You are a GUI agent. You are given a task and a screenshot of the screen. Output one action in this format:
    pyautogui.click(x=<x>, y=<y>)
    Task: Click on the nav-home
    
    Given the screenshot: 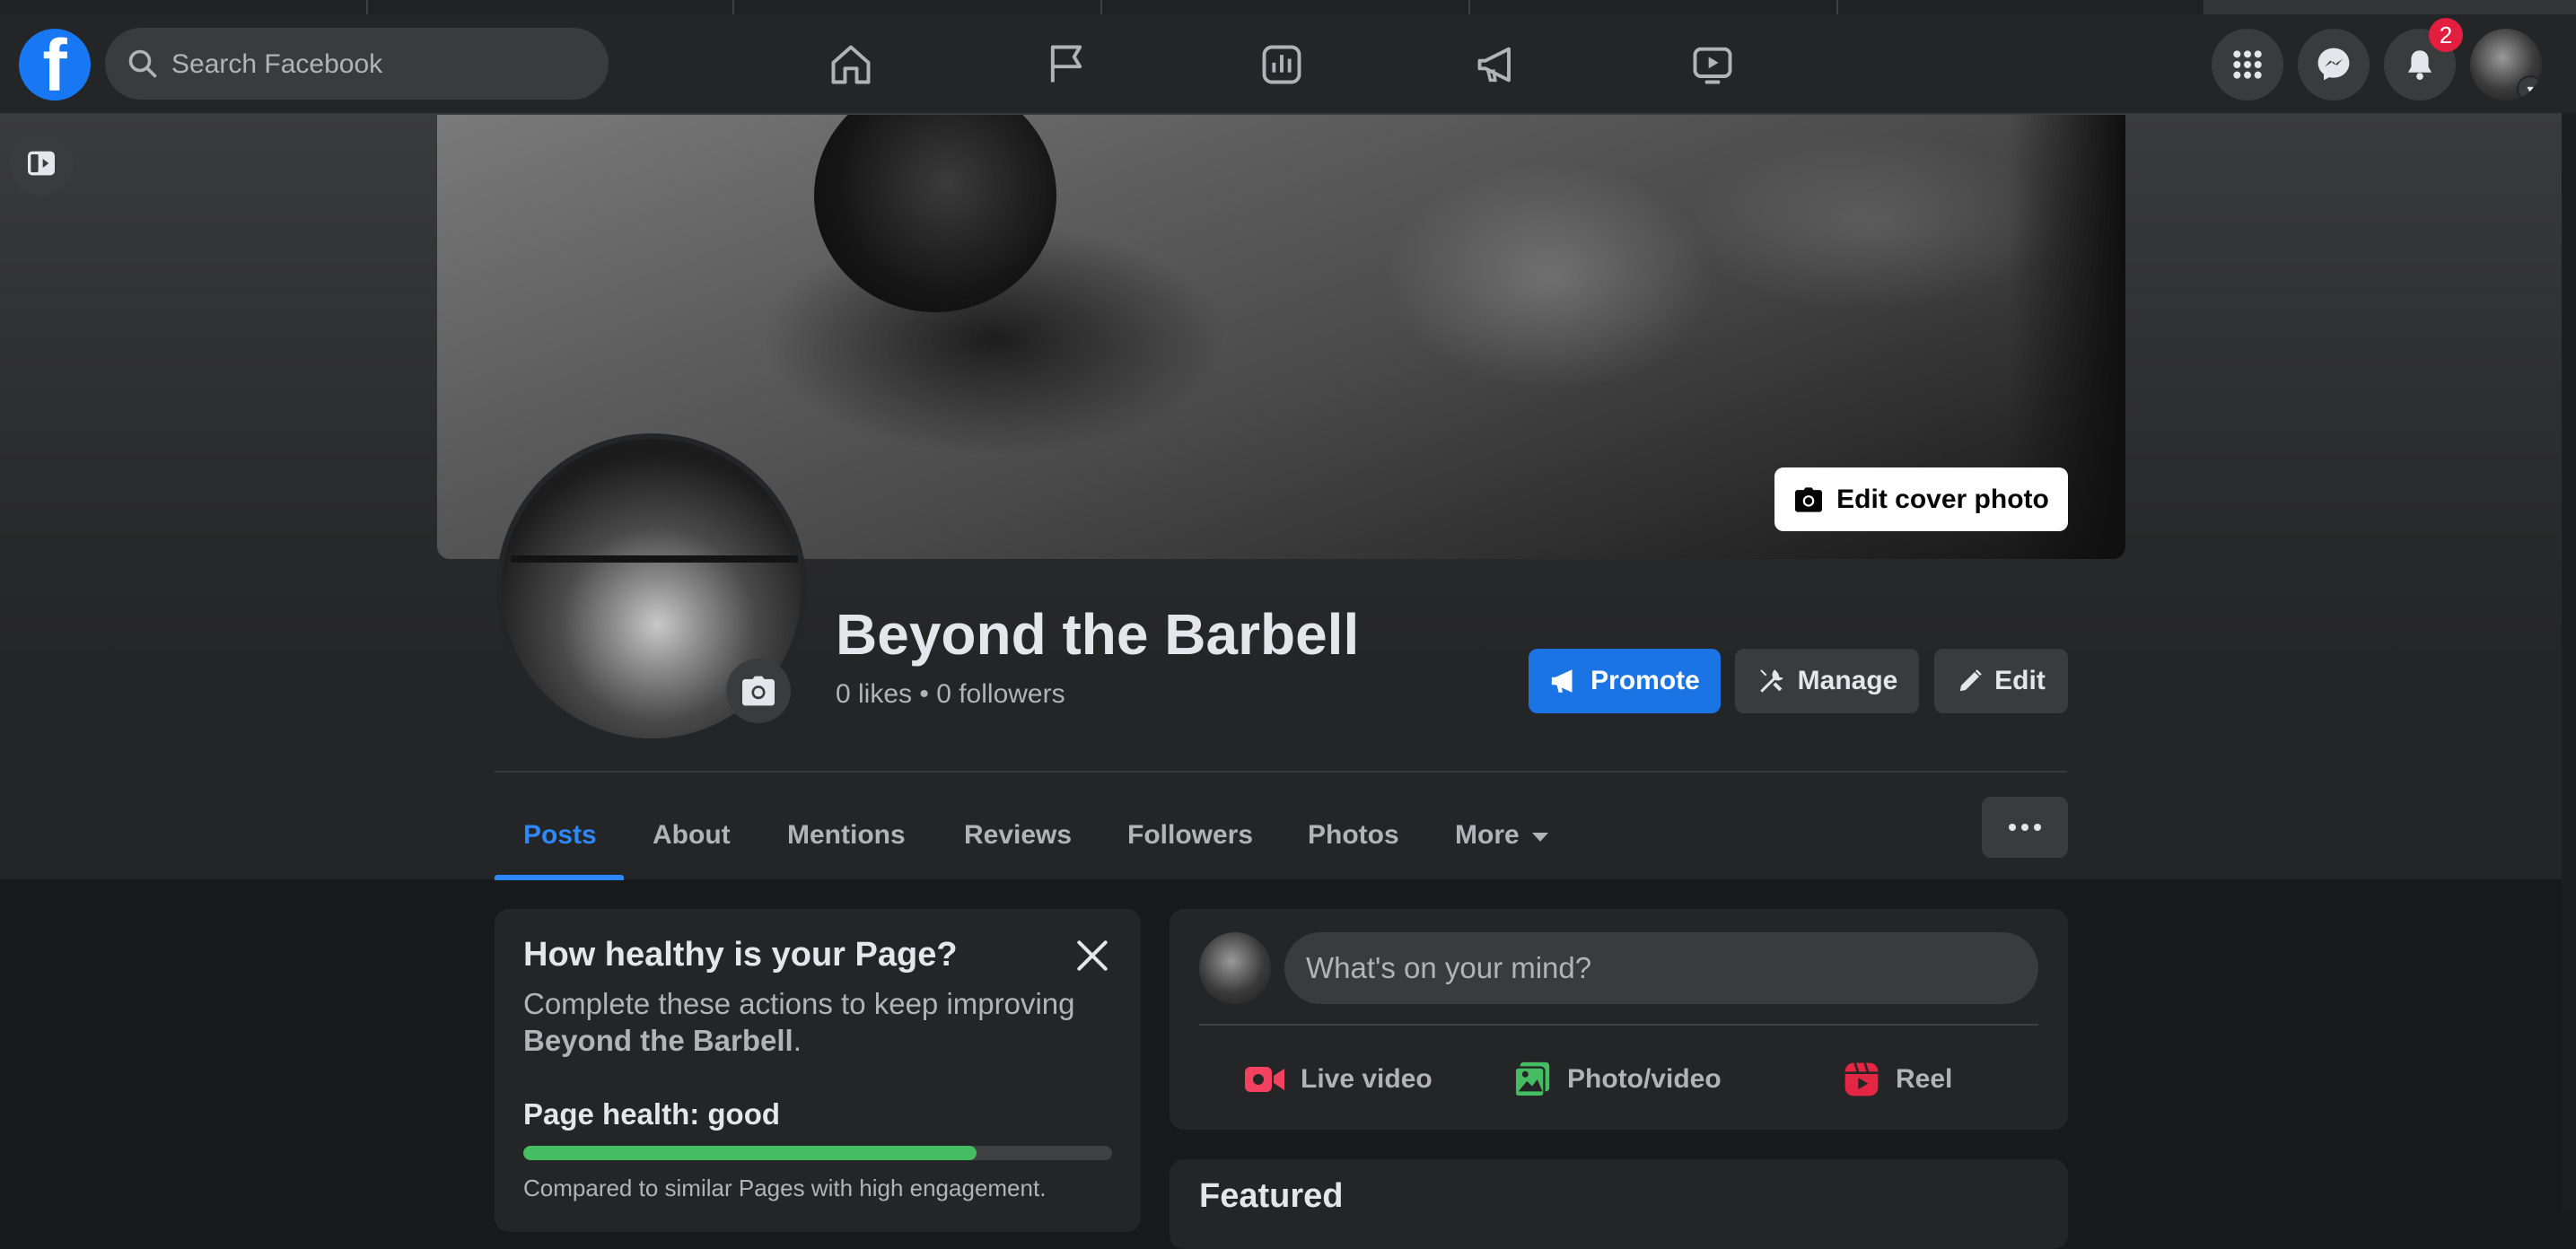 What is the action you would take?
    pyautogui.click(x=851, y=64)
    